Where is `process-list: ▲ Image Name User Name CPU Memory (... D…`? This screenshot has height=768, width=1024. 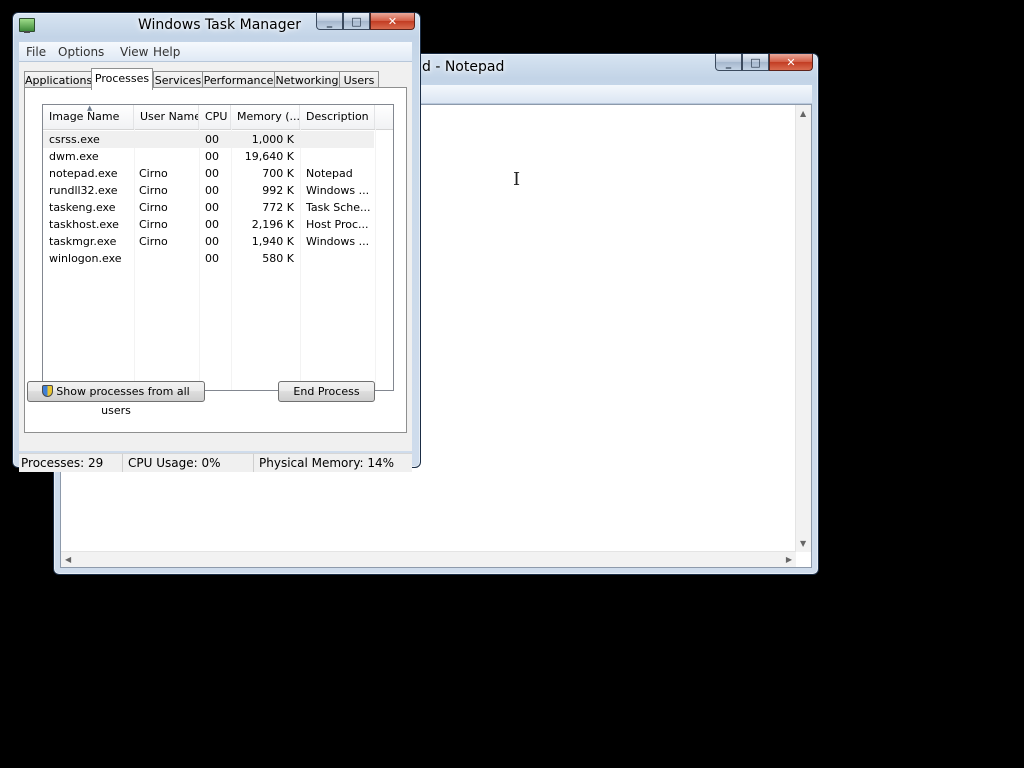 process-list: ▲ Image Name User Name CPU Memory (... D… is located at coordinates (218, 247).